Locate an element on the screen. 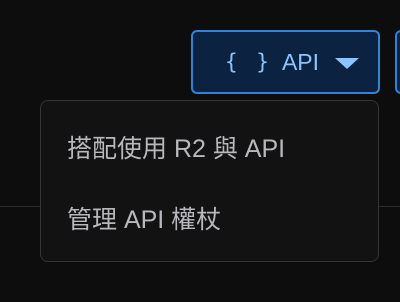  api-button-label: API is located at coordinates (300, 61).